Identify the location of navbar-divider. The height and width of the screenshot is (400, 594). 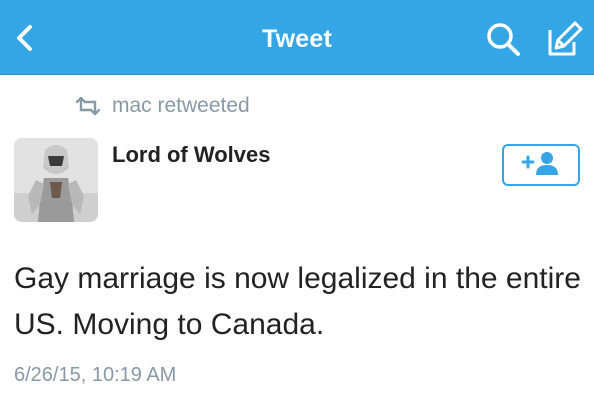
(297, 74).